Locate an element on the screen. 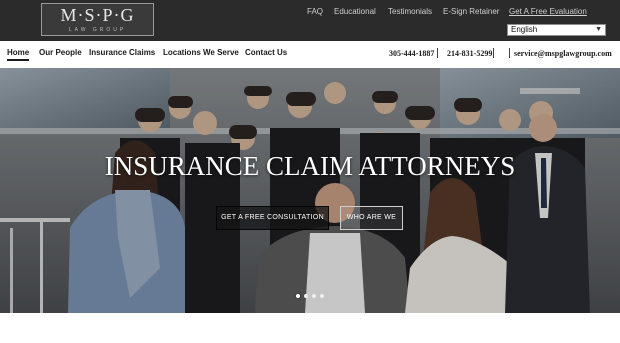 This screenshot has height=343, width=620. top-link-testimonials: Testimonials is located at coordinates (410, 11).